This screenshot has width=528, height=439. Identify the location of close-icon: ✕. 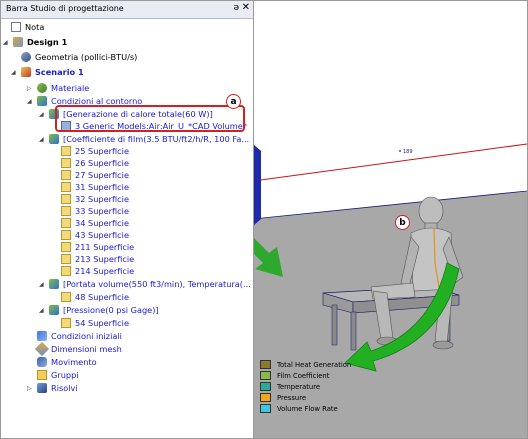
(246, 7).